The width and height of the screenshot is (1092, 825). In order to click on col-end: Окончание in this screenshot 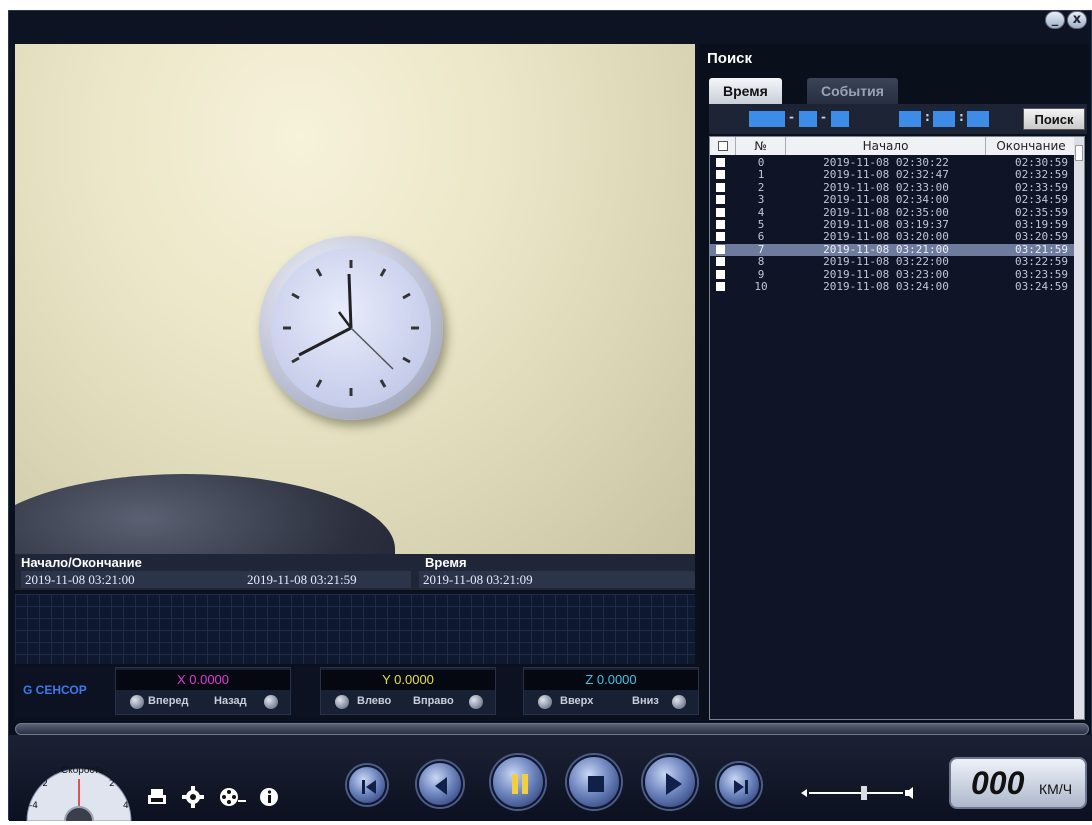, I will do `click(1031, 146)`.